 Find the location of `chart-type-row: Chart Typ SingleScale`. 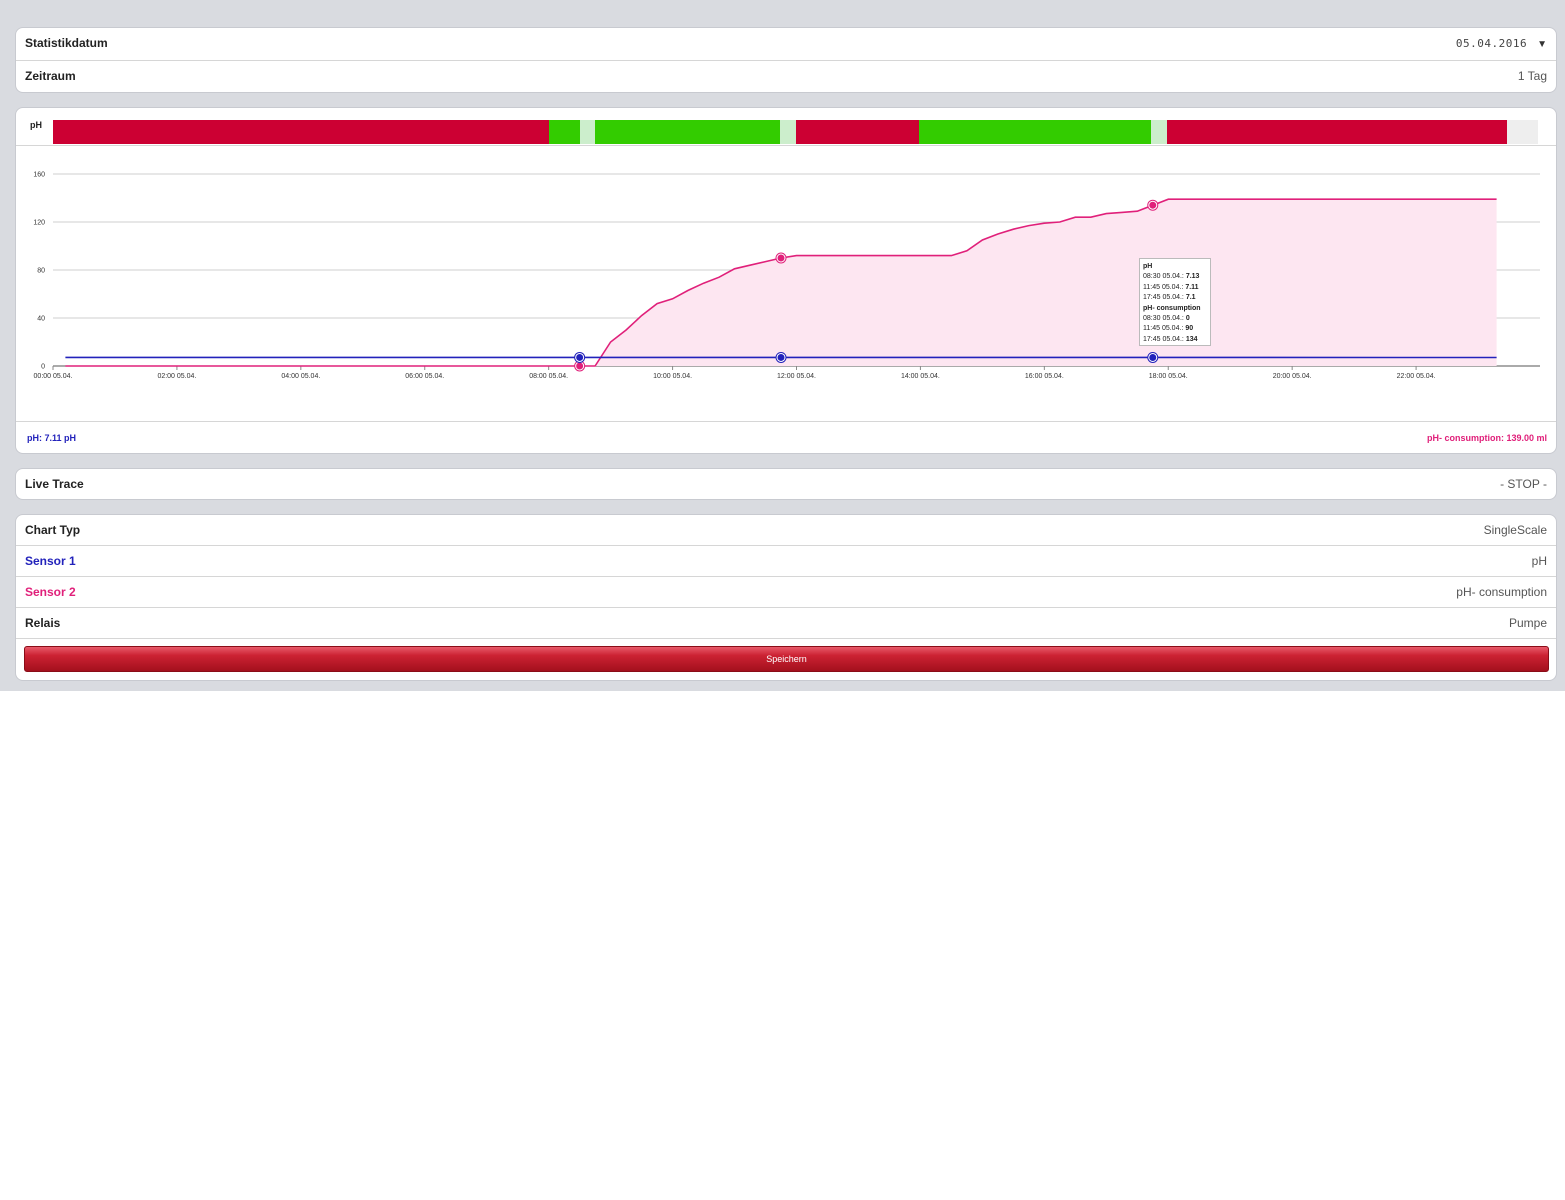

chart-type-row: Chart Typ SingleScale is located at coordinates (786, 530).